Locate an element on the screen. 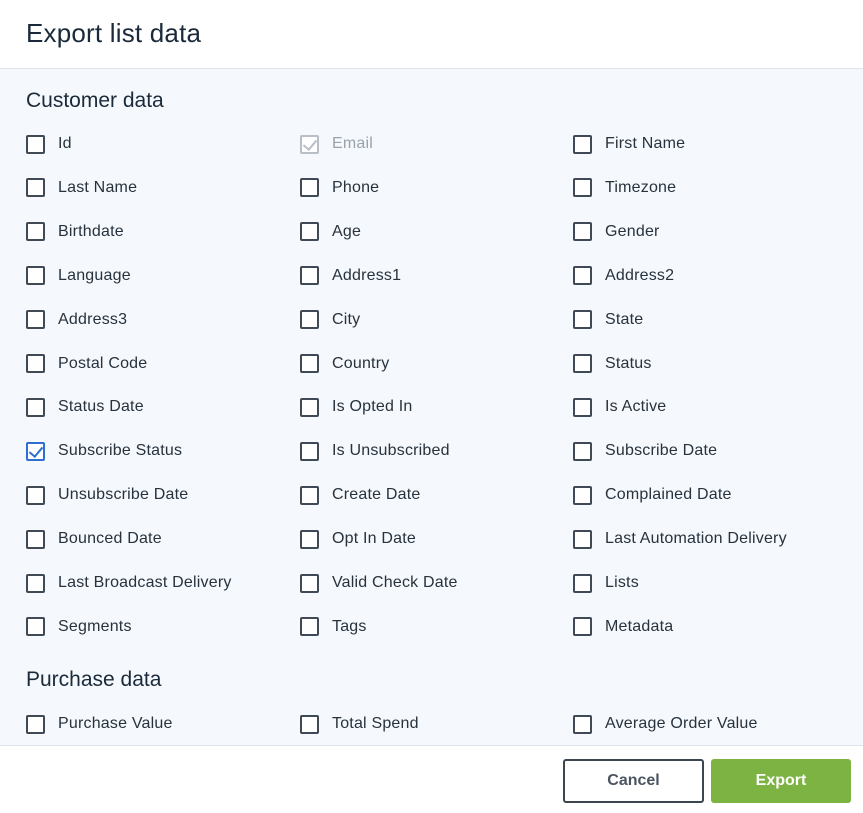 The image size is (863, 813). checkbox-is-active is located at coordinates (582, 407).